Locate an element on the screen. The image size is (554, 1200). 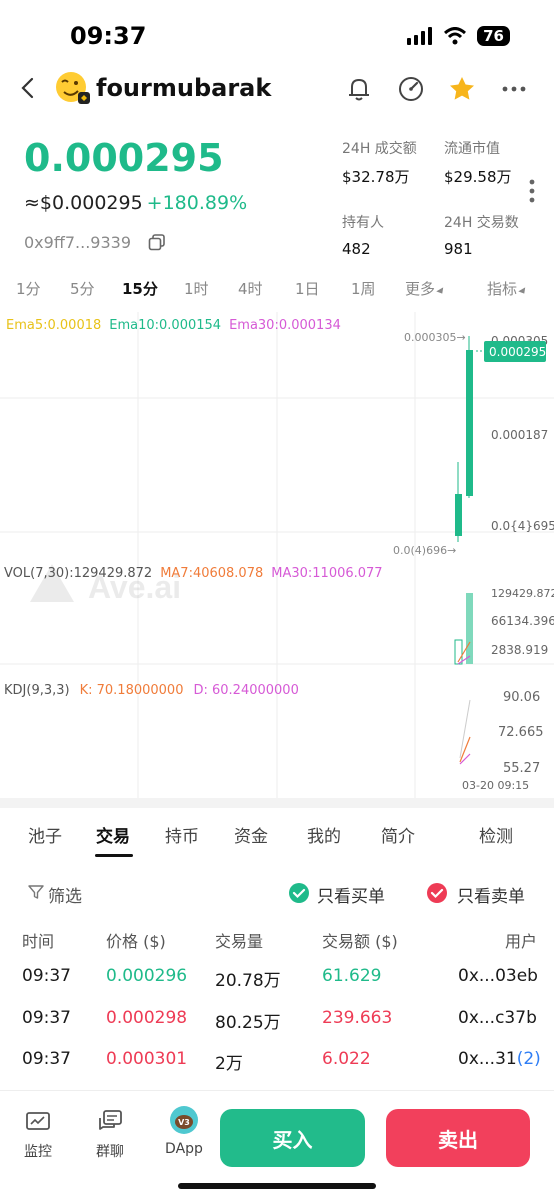
status-bar: 09:37 76 is located at coordinates (277, 35).